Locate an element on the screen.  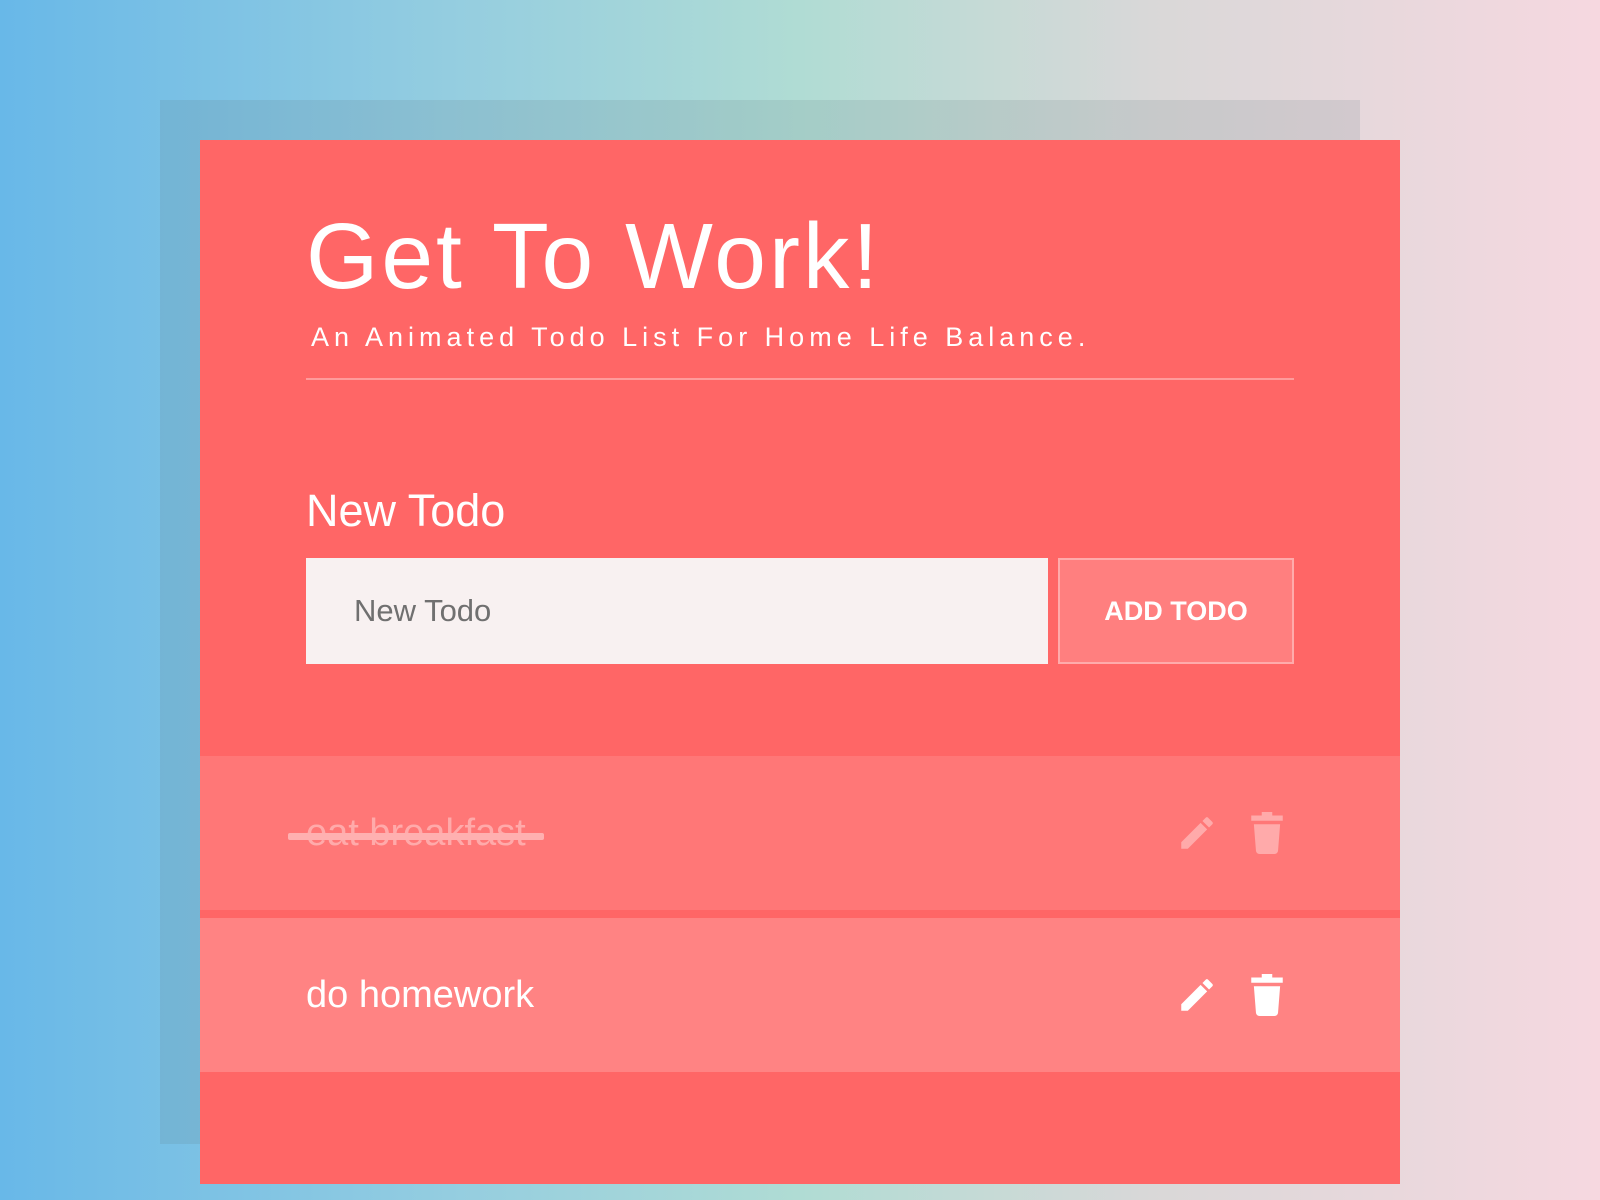
page-title: Get To Work! is located at coordinates (594, 256).